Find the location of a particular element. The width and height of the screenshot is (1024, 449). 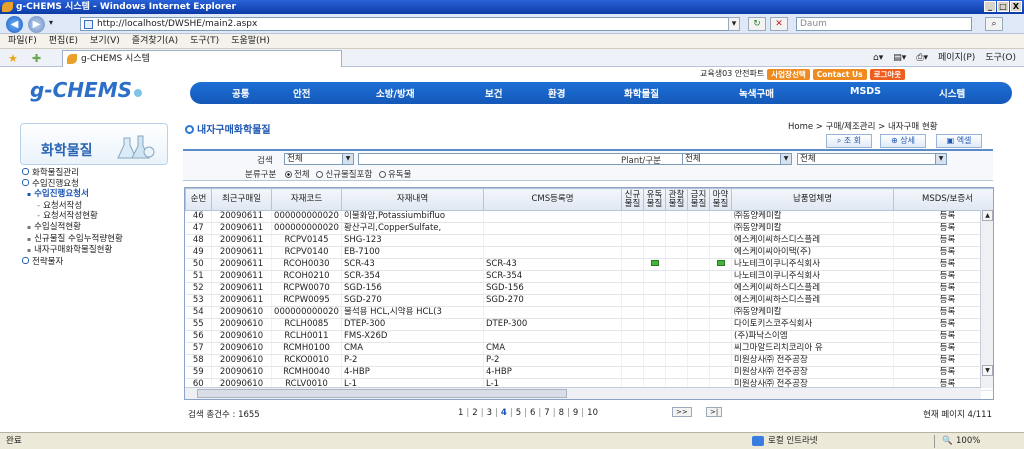

page-link: 6 is located at coordinates (532, 413).